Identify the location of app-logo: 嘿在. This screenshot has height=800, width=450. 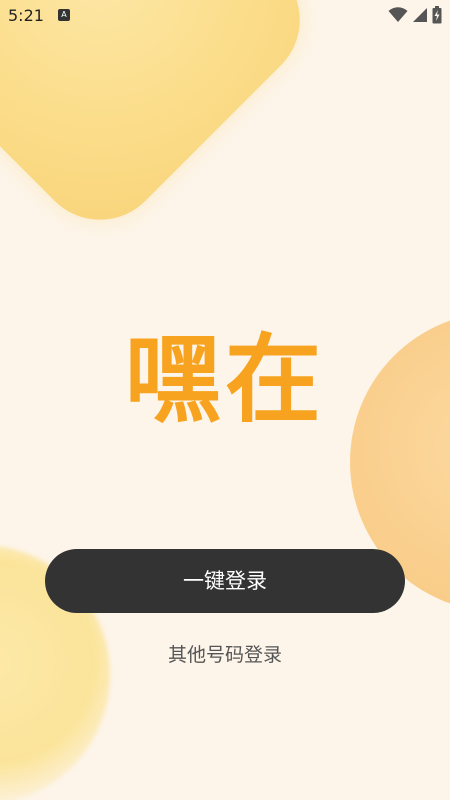
(225, 380).